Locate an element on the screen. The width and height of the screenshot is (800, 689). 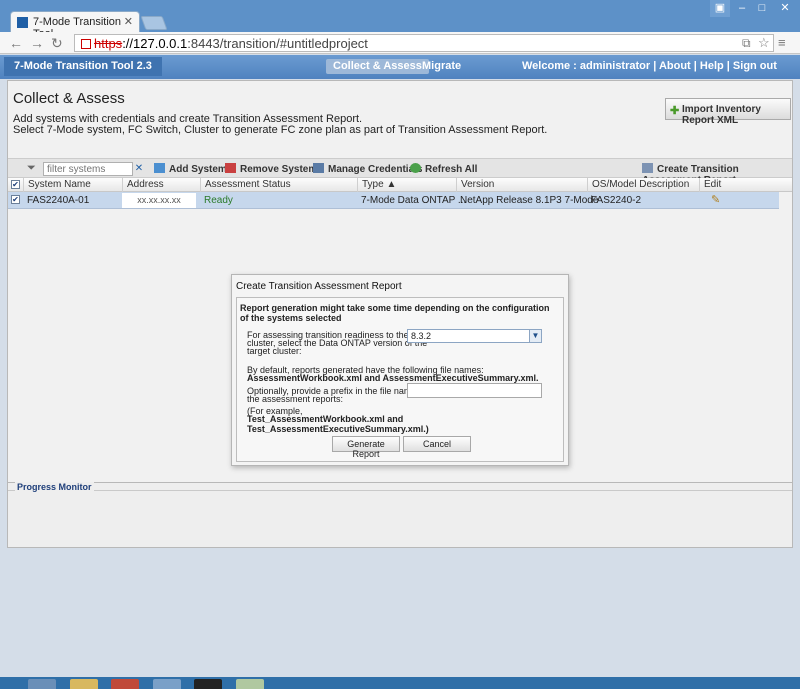
refresh-all-label: Refresh All is located at coordinates (451, 169).